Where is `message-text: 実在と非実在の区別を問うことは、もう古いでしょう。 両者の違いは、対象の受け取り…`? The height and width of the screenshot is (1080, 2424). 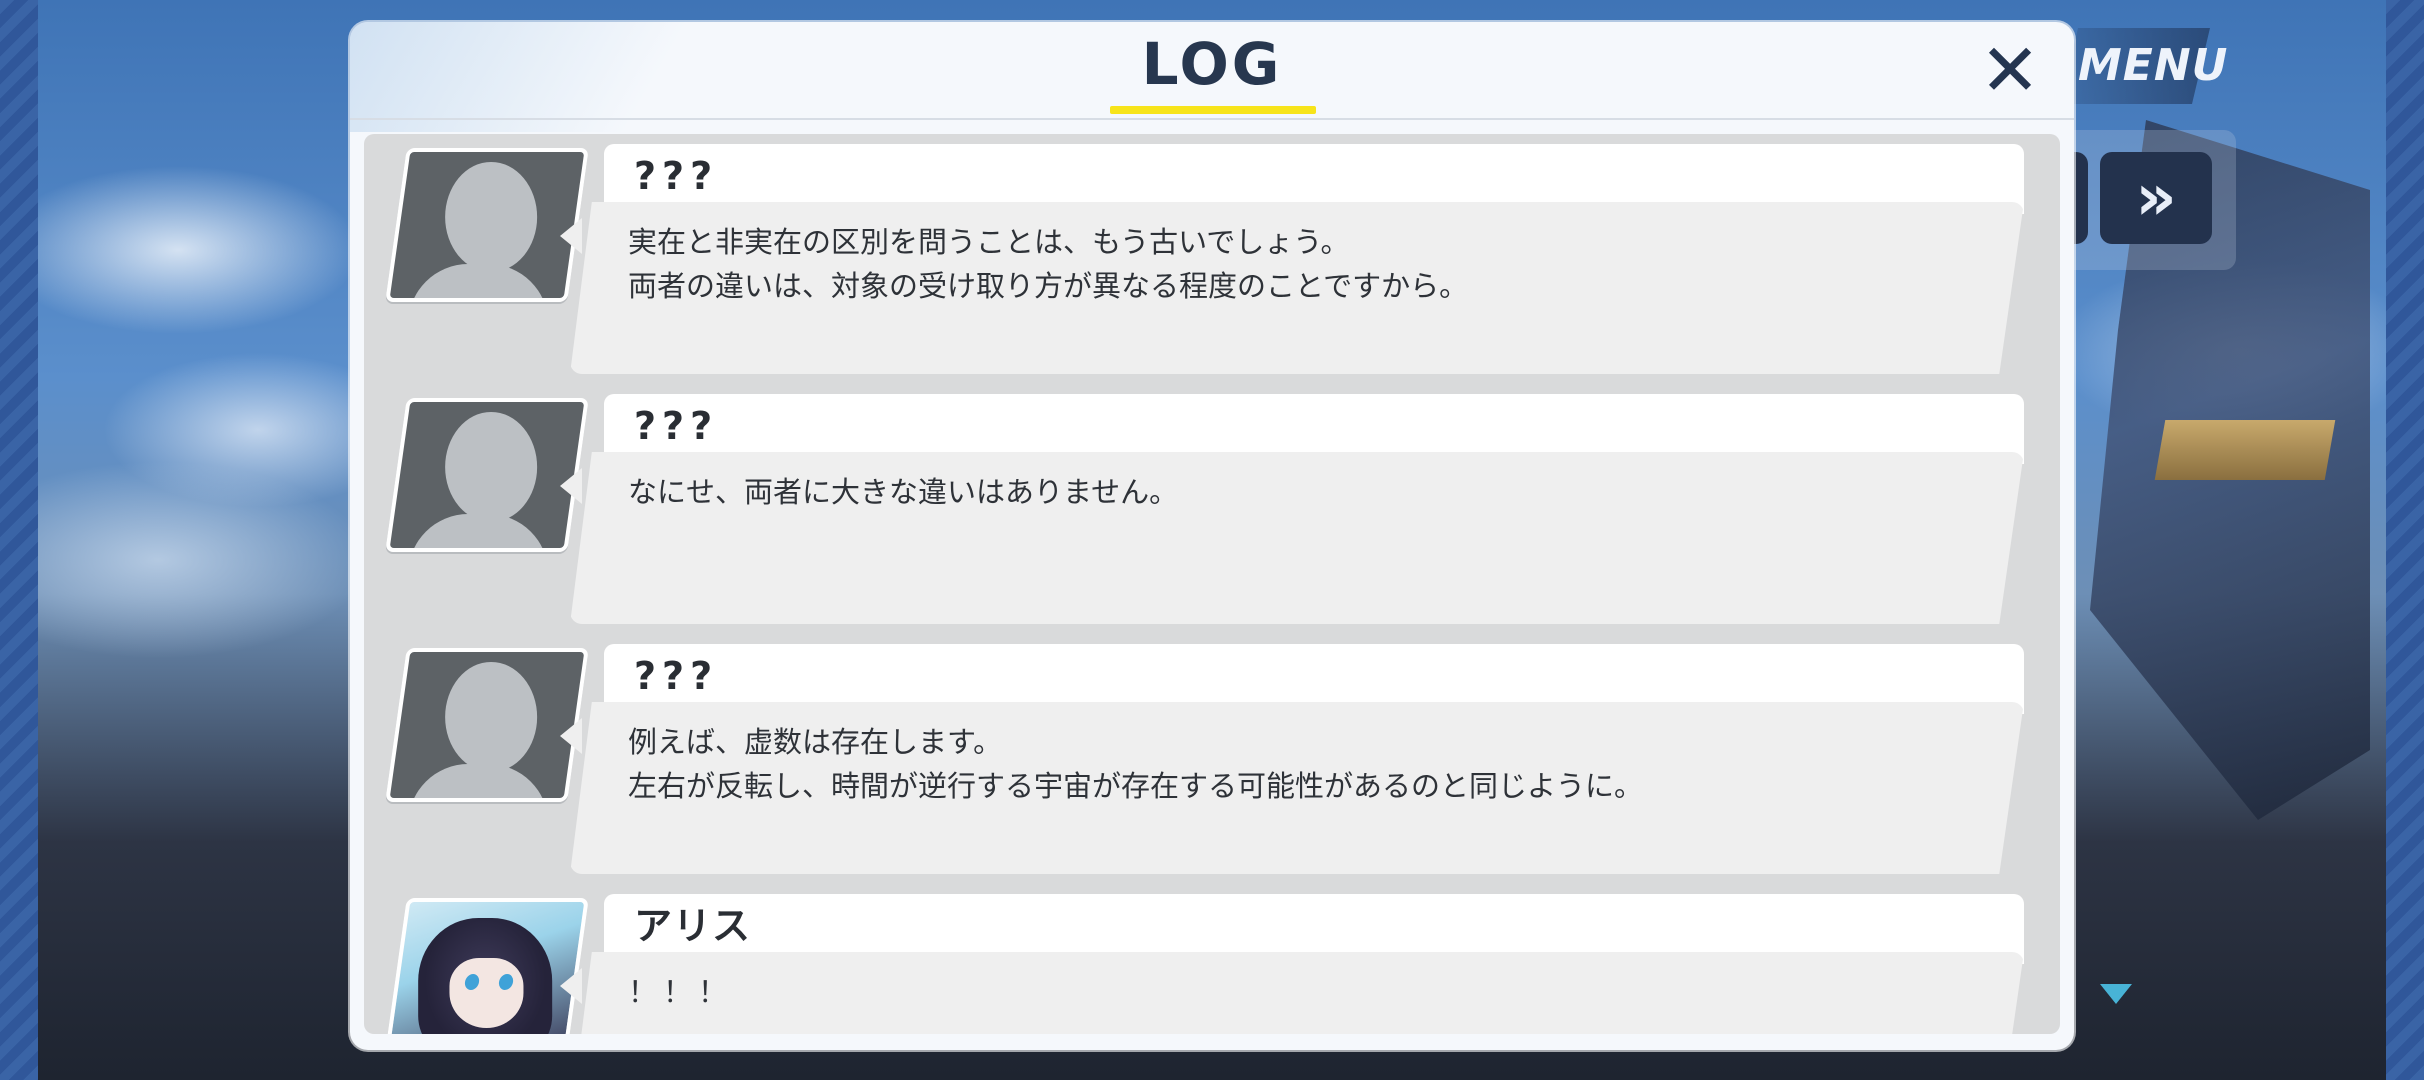
message-text: 実在と非実在の区別を問うことは、もう古いでしょう。 両者の違いは、対象の受け取り… is located at coordinates (1048, 264).